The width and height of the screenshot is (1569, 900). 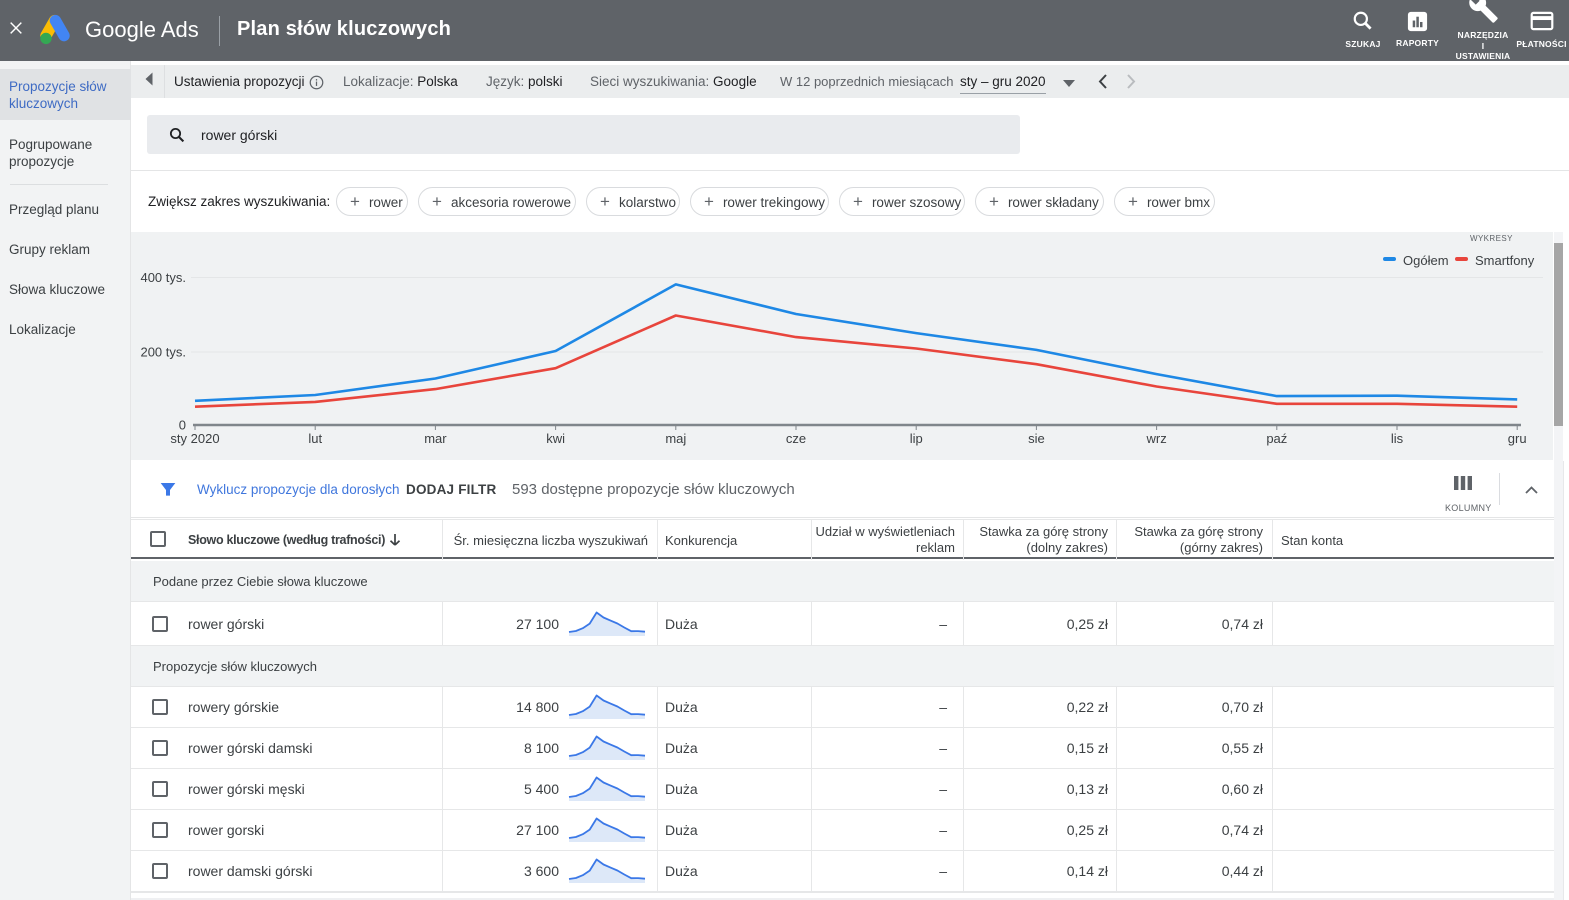 What do you see at coordinates (435, 438) in the screenshot?
I see `svg-text: mar` at bounding box center [435, 438].